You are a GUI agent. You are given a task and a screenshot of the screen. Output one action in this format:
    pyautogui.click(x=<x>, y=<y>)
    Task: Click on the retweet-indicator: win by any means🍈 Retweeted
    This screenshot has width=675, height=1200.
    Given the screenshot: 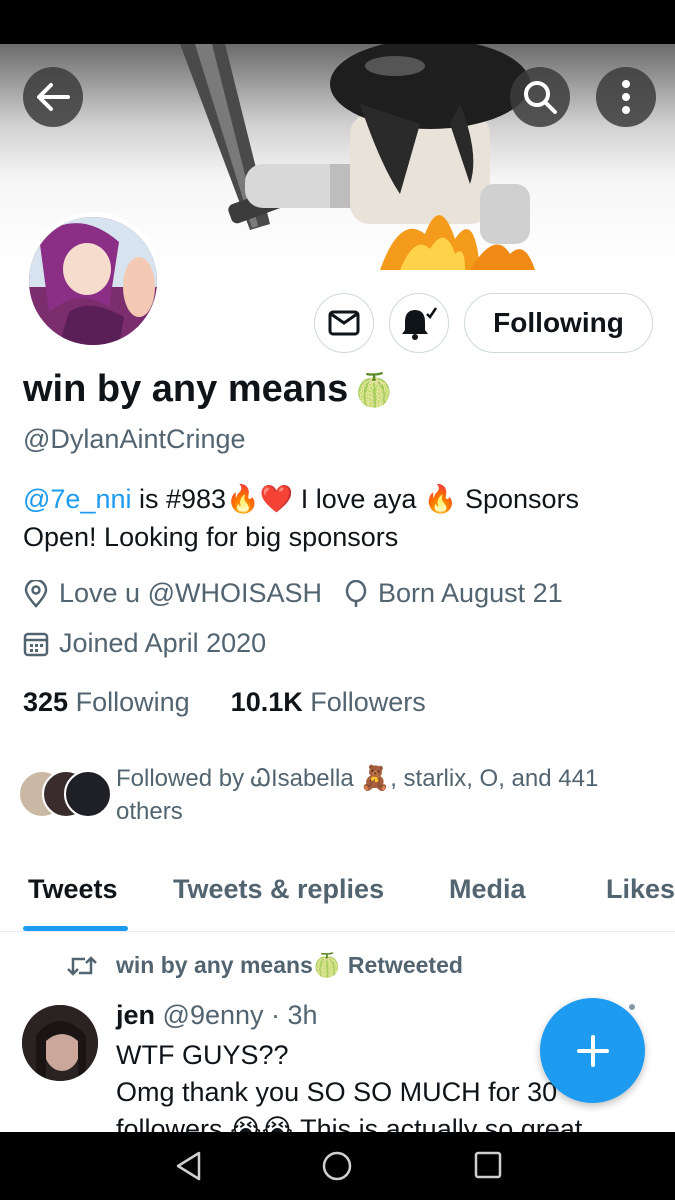 What is the action you would take?
    pyautogui.click(x=264, y=965)
    